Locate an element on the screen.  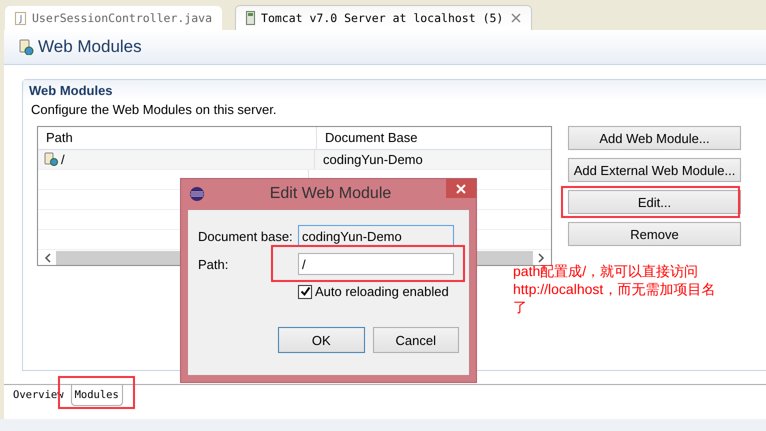
tab-label: Tomcat v7.0 Server at localhost (5) is located at coordinates (382, 18).